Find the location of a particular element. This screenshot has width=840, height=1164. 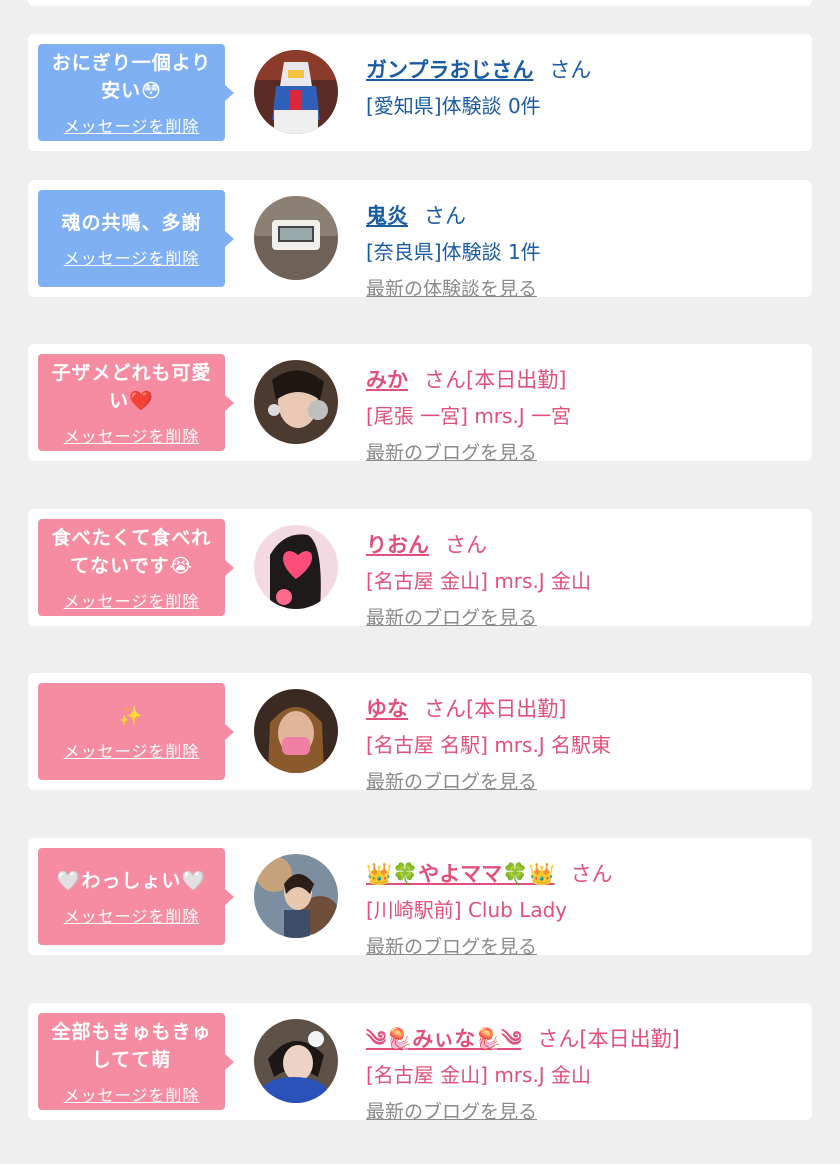

message-text: 🤍わっしょい🤍 is located at coordinates (131, 880).